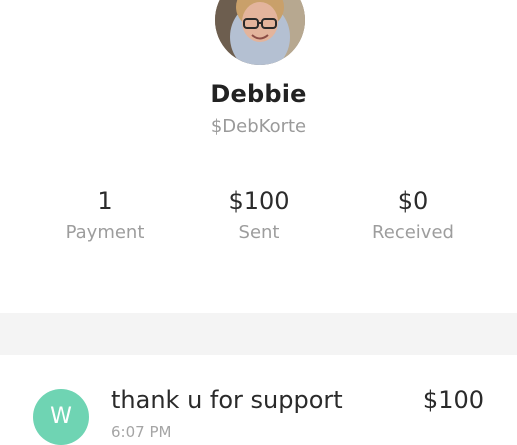  Describe the element at coordinates (258, 94) in the screenshot. I see `profile-name: Debbie` at that location.